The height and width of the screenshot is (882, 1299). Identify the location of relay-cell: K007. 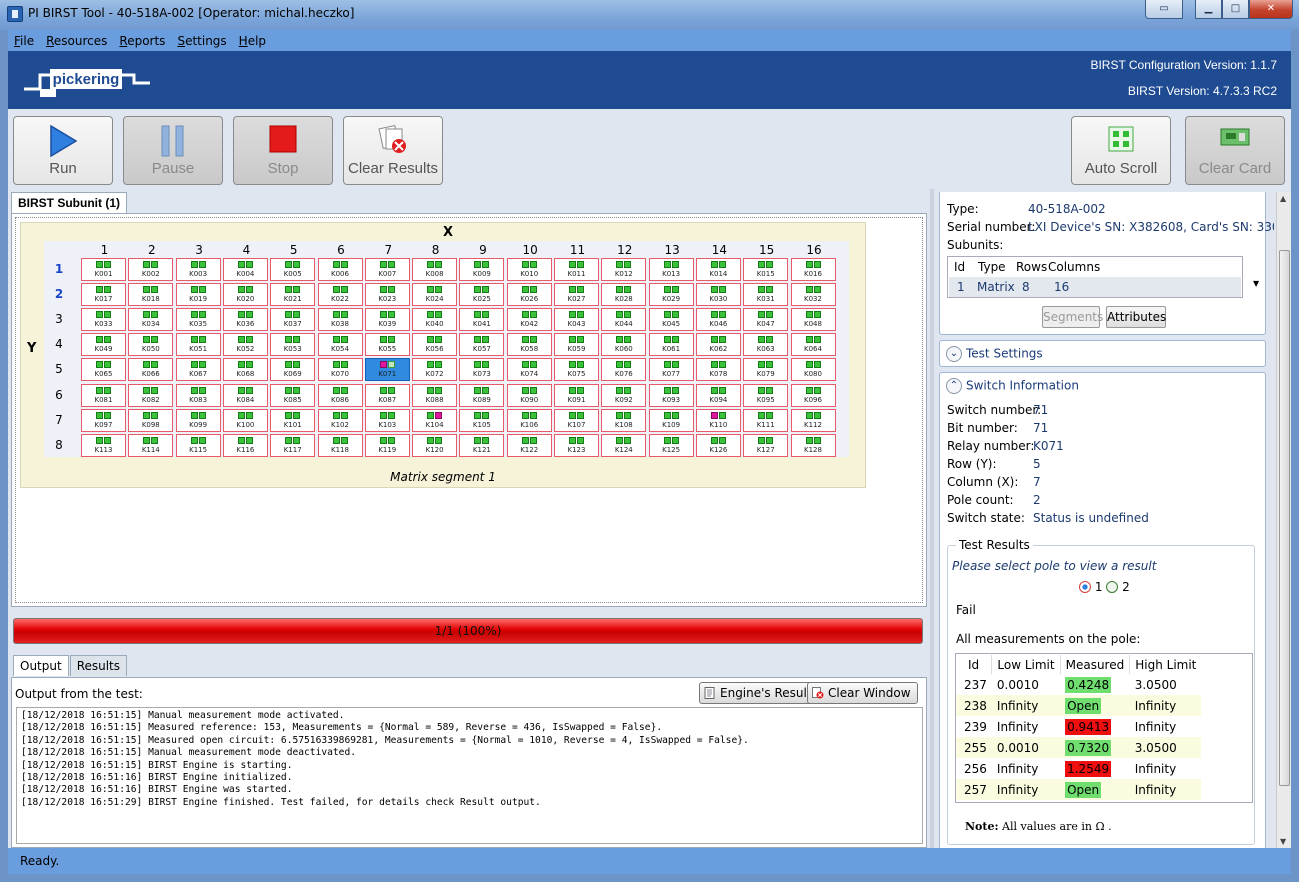
(387, 269).